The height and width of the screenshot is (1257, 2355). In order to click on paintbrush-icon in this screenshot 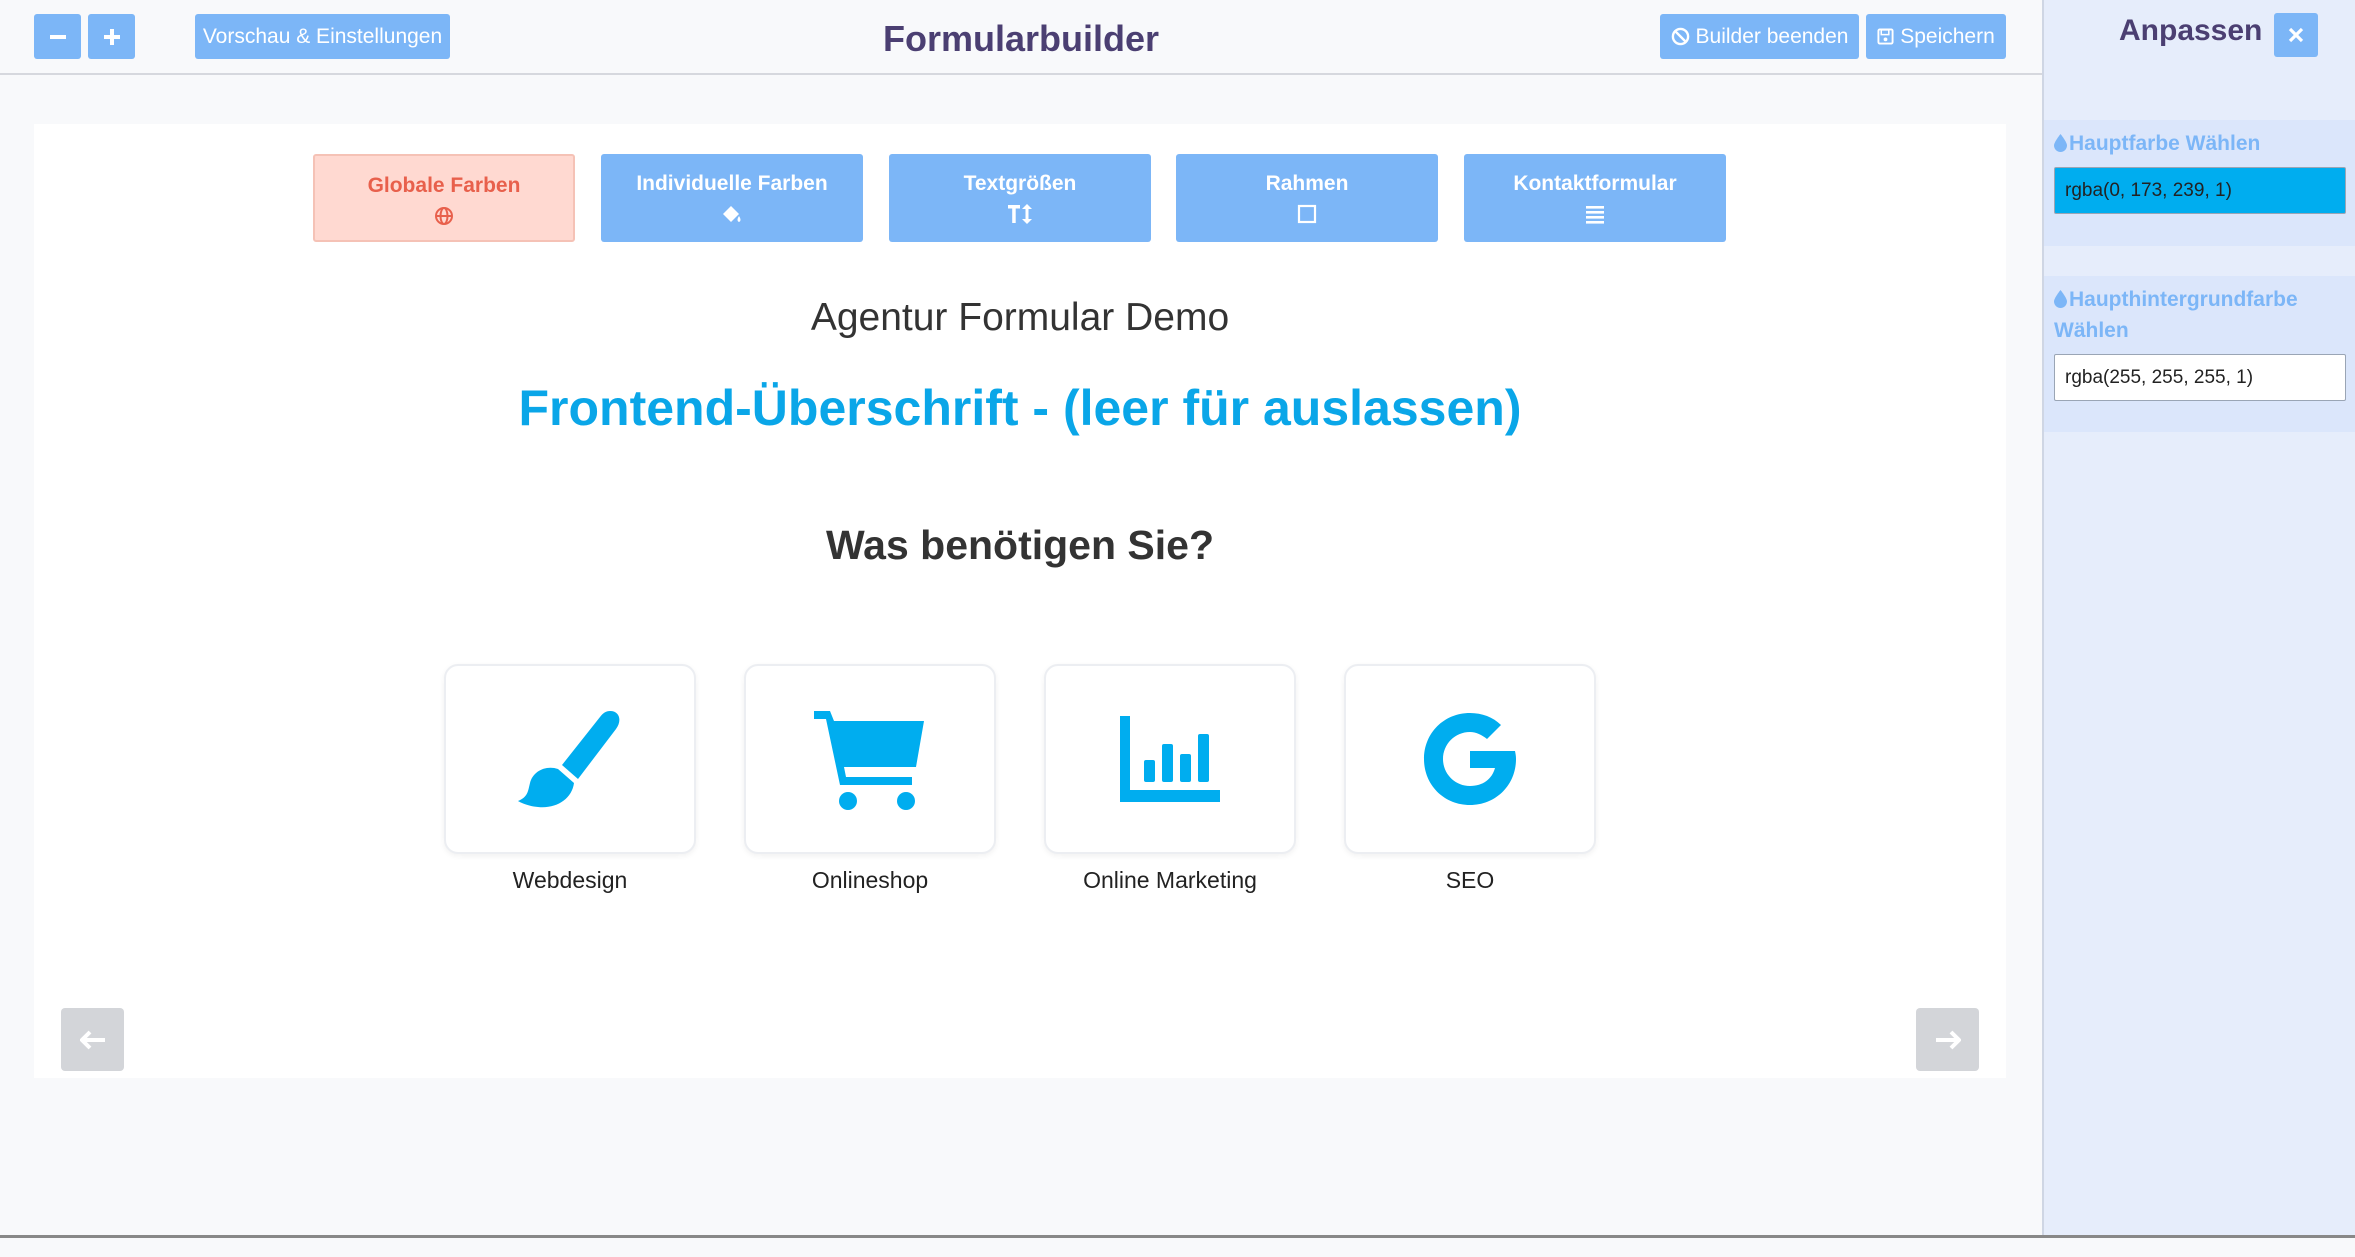, I will do `click(569, 759)`.